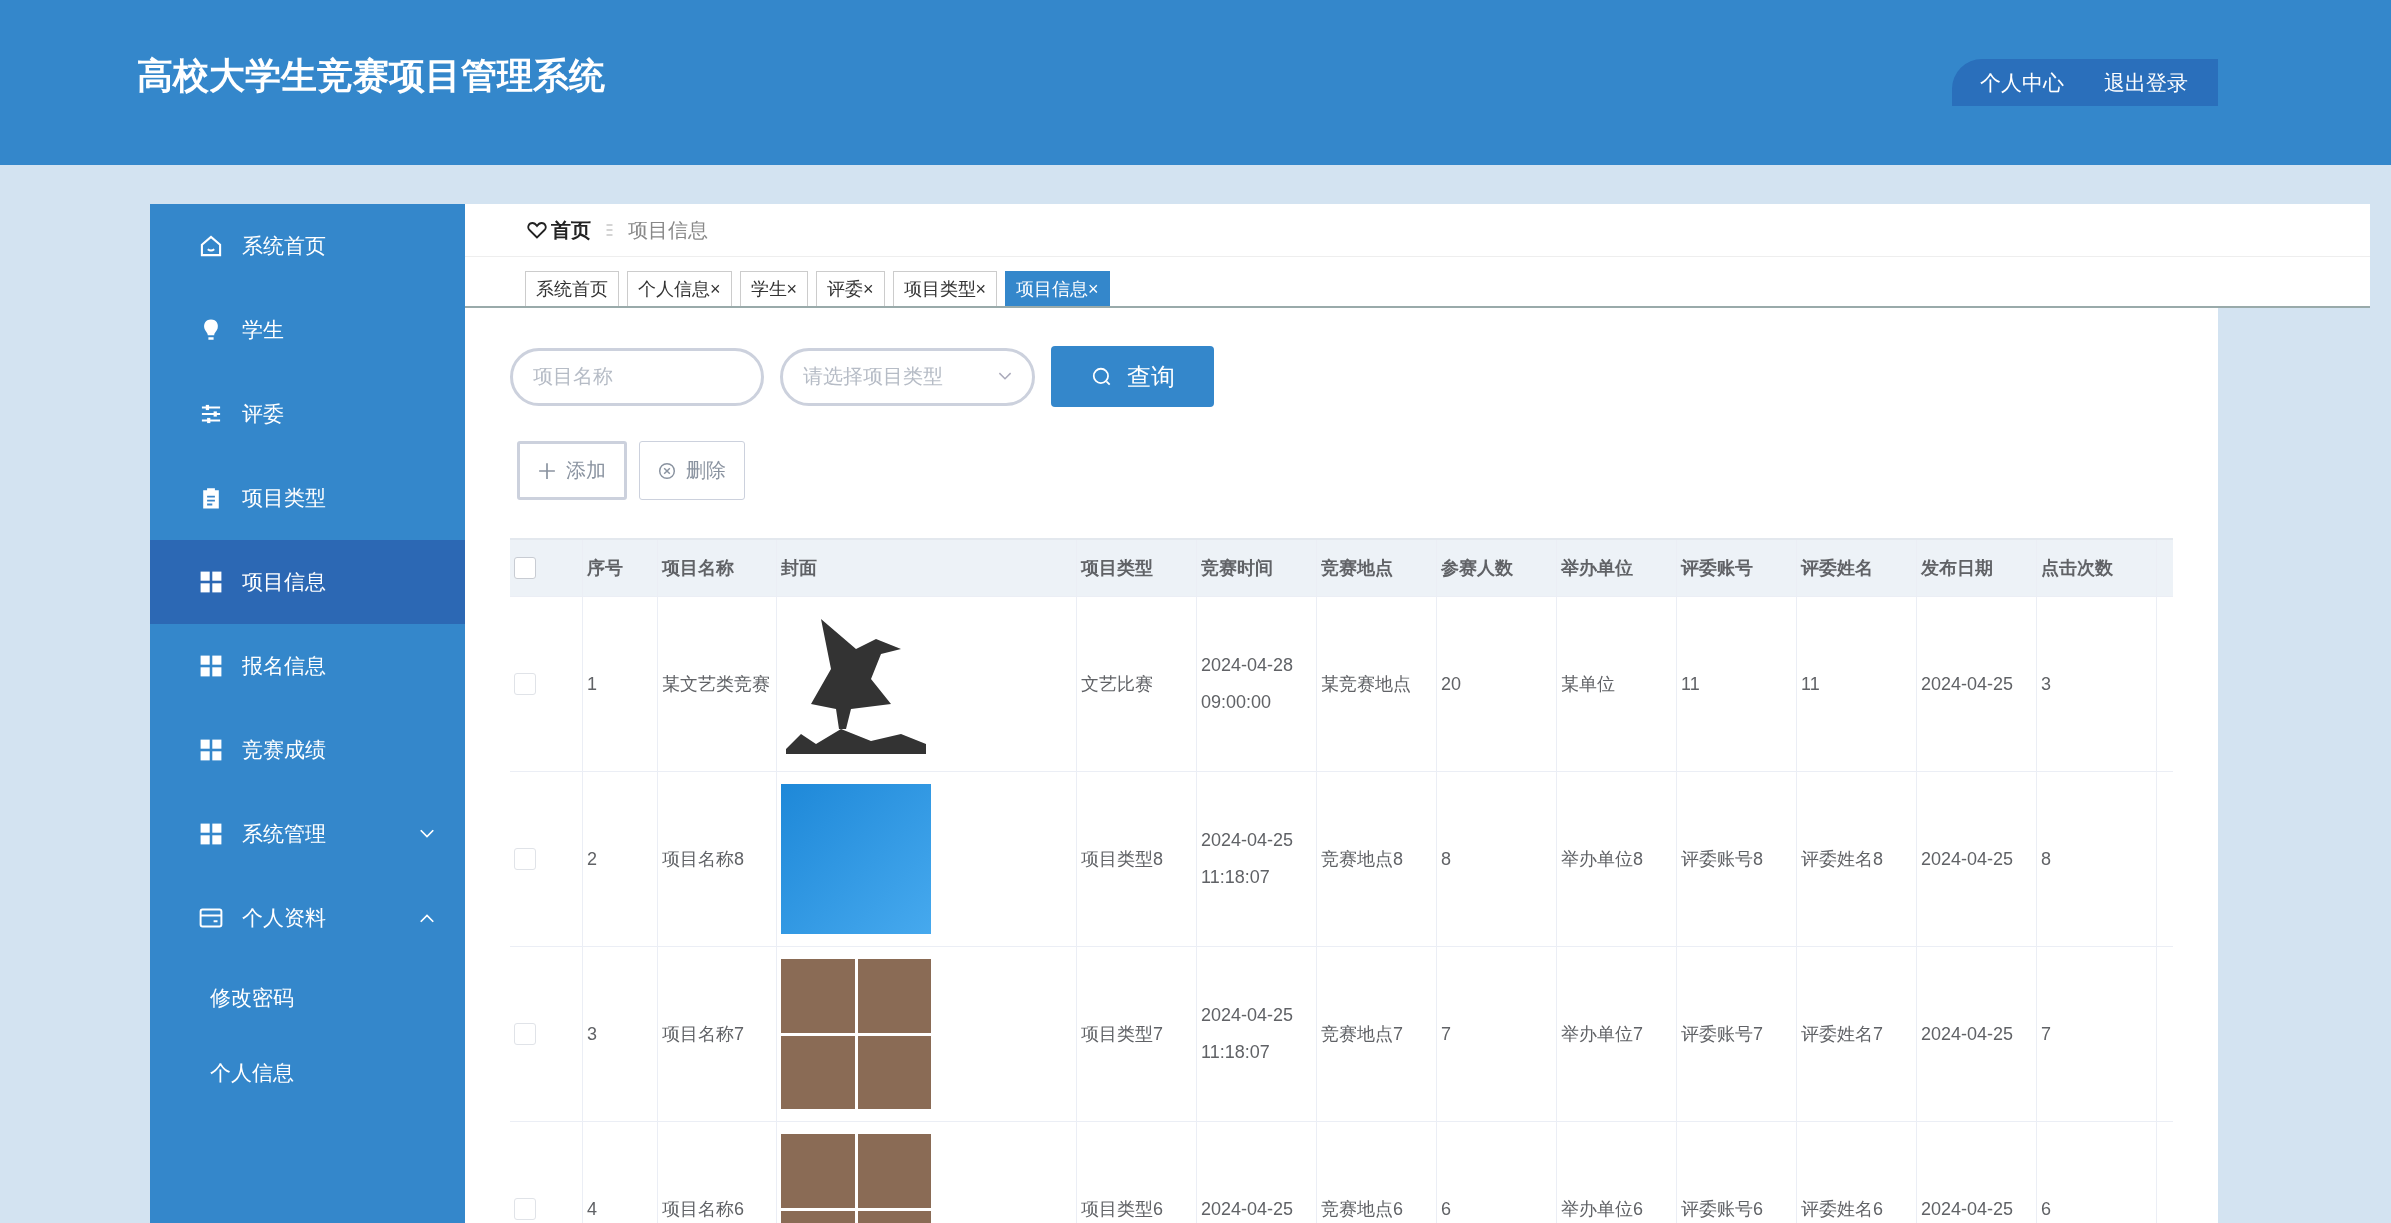 Image resolution: width=2391 pixels, height=1223 pixels. Describe the element at coordinates (1477, 568) in the screenshot. I see `column-header: 参赛人数` at that location.